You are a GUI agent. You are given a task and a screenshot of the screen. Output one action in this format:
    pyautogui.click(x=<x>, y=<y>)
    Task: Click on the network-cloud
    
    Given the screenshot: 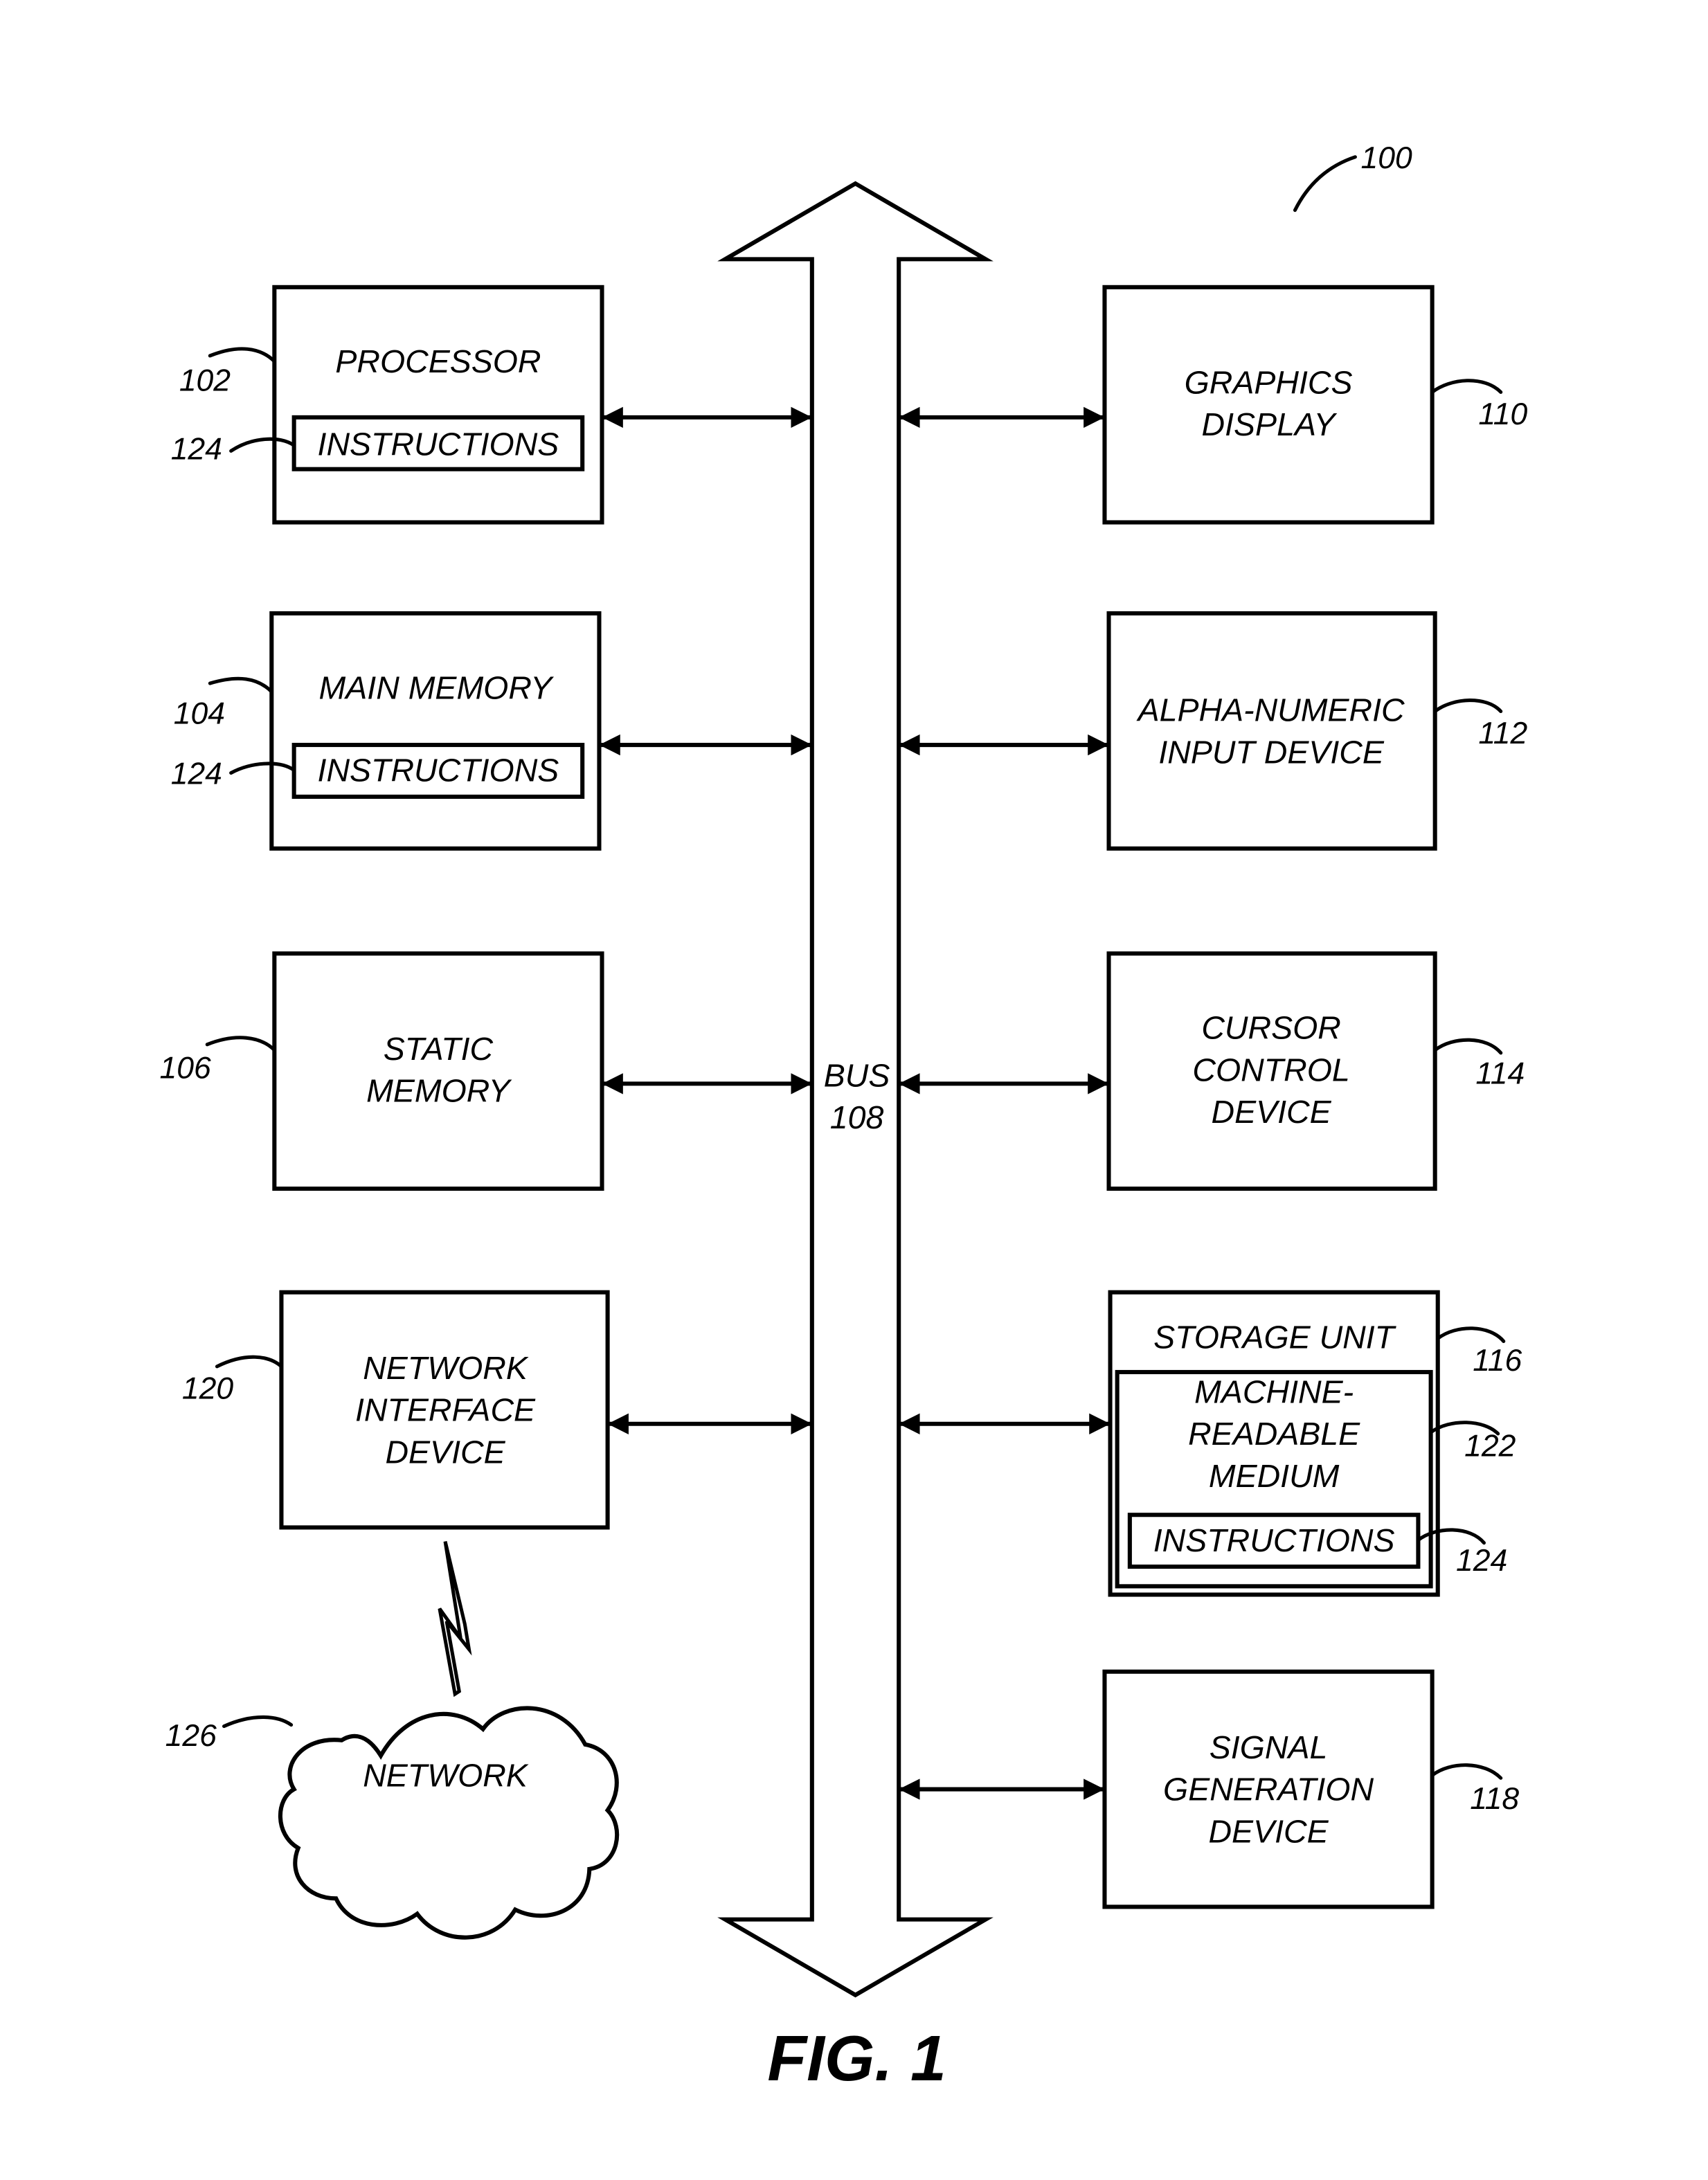 What is the action you would take?
    pyautogui.click(x=449, y=1823)
    